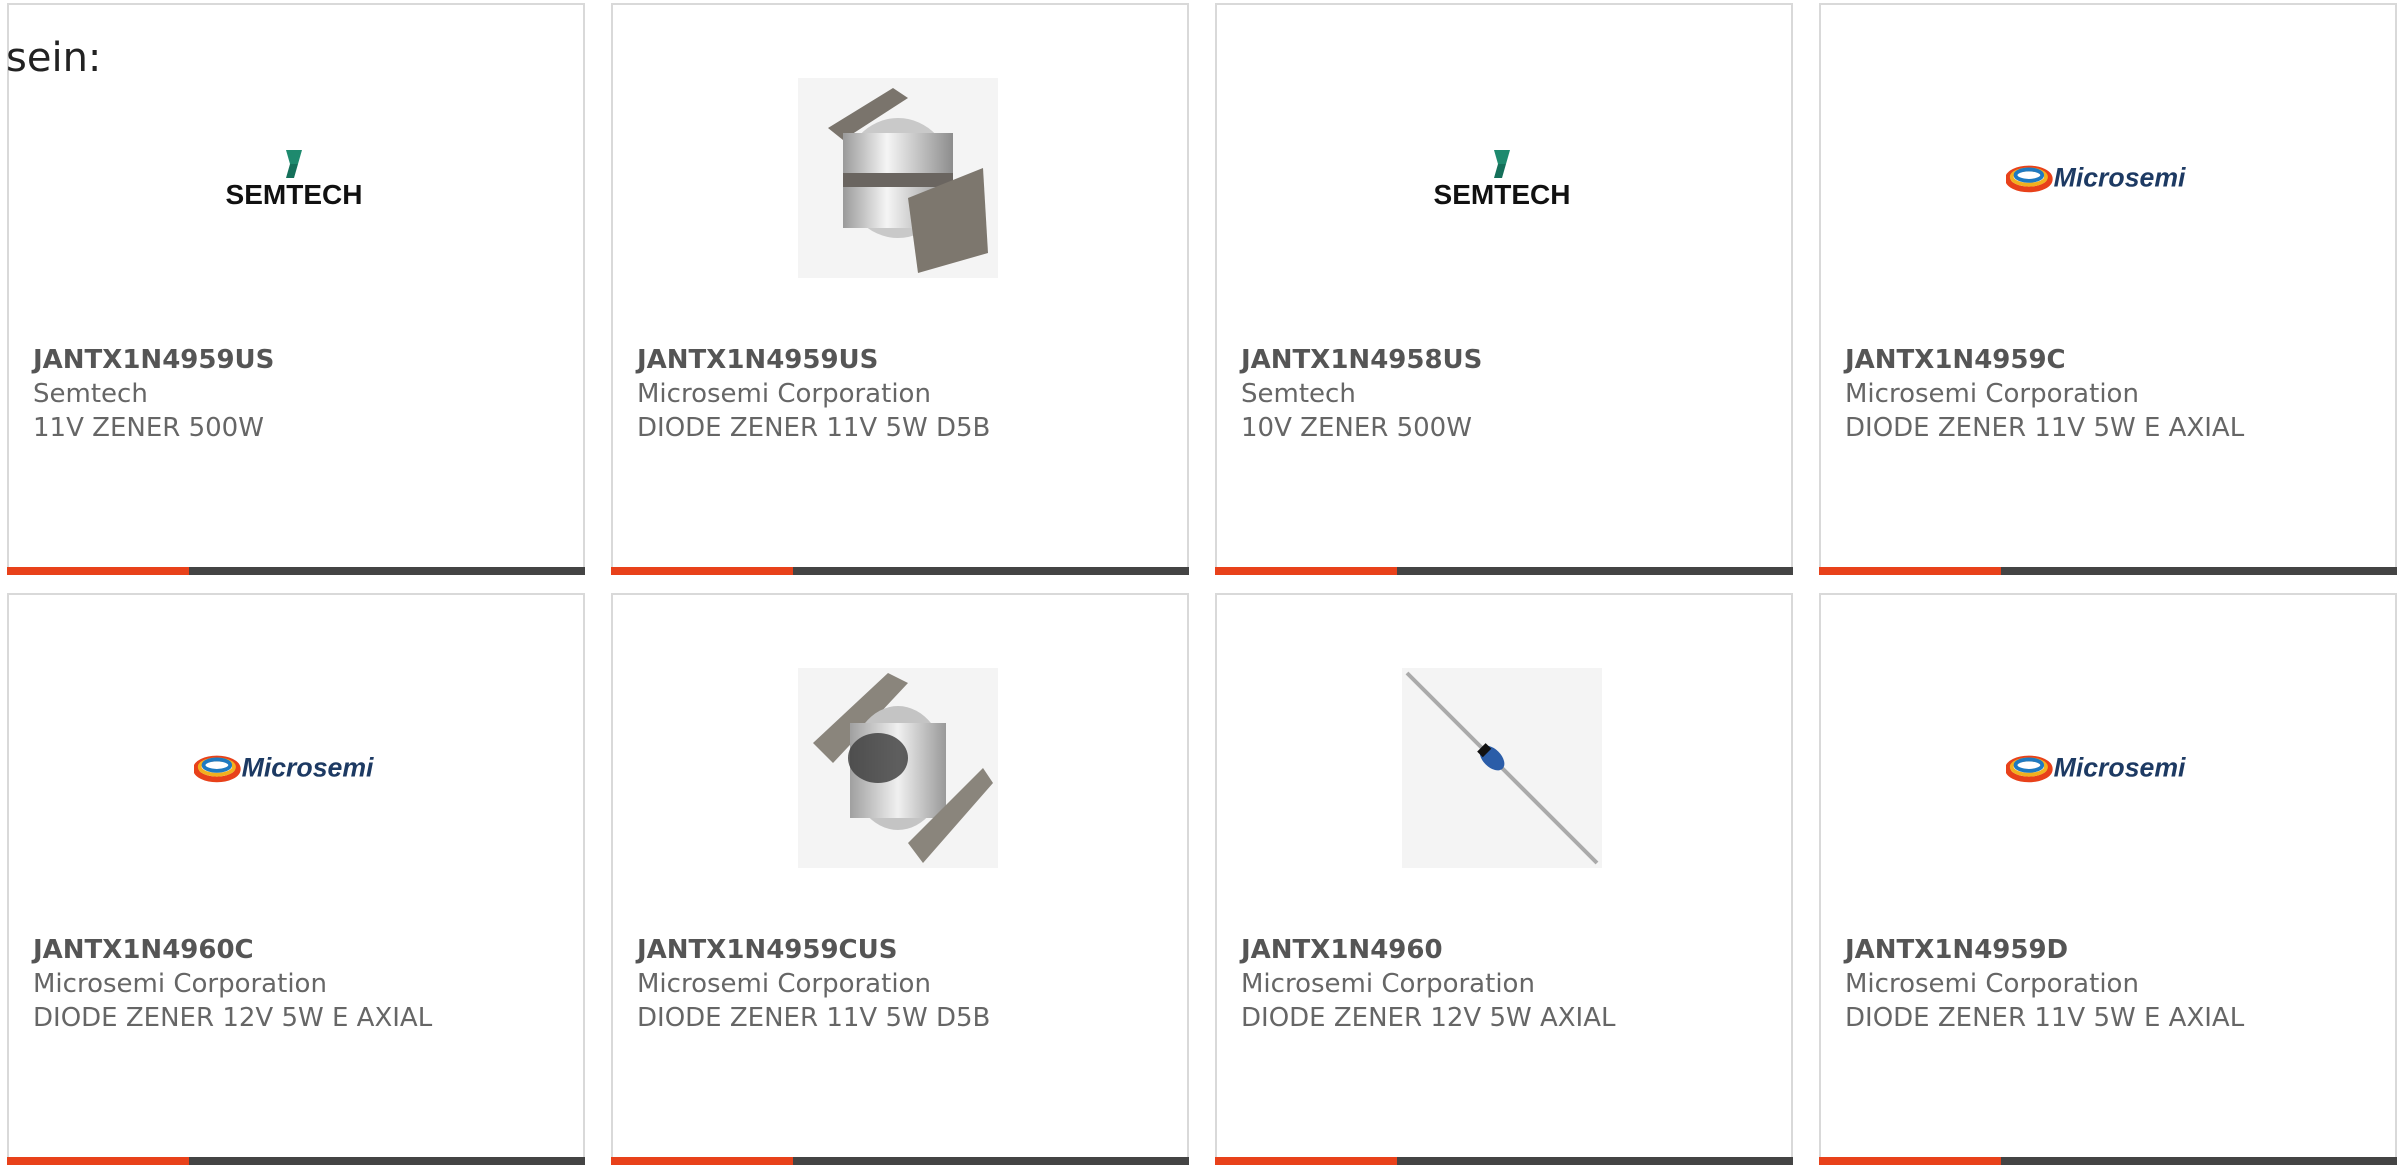  What do you see at coordinates (1511, 360) in the screenshot?
I see `part-number: JANTX1N4958US` at bounding box center [1511, 360].